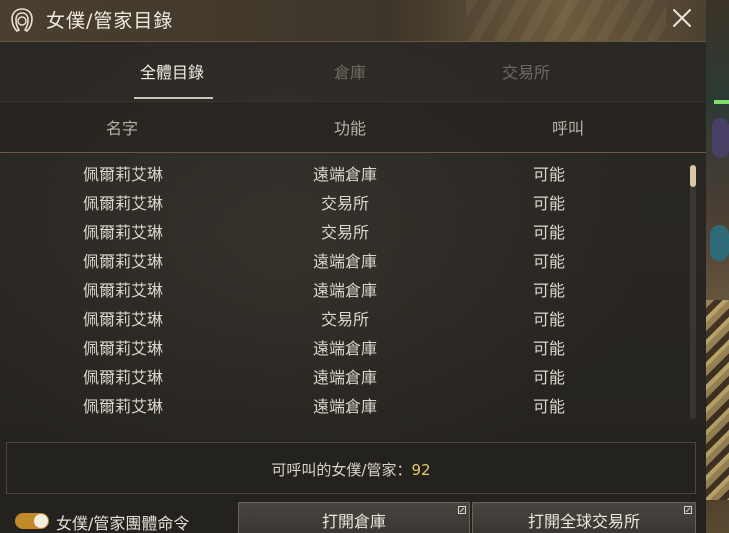 Image resolution: width=729 pixels, height=533 pixels. Describe the element at coordinates (350, 127) in the screenshot. I see `column-header-function: 功能` at that location.